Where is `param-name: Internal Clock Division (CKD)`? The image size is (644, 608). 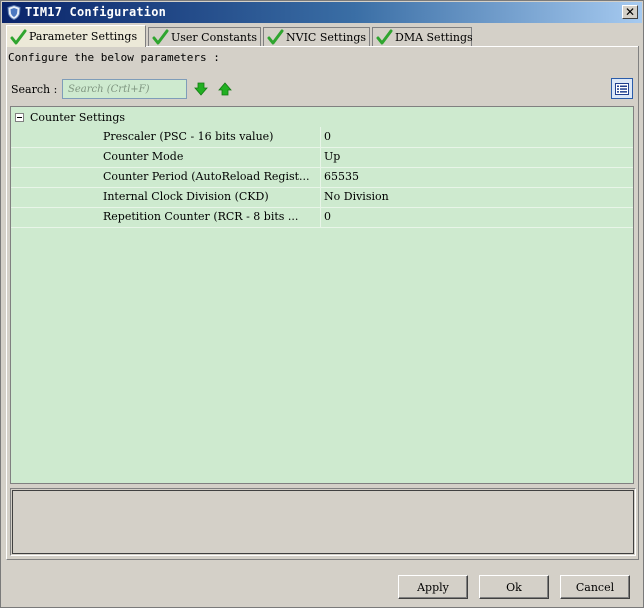 param-name: Internal Clock Division (CKD) is located at coordinates (186, 196).